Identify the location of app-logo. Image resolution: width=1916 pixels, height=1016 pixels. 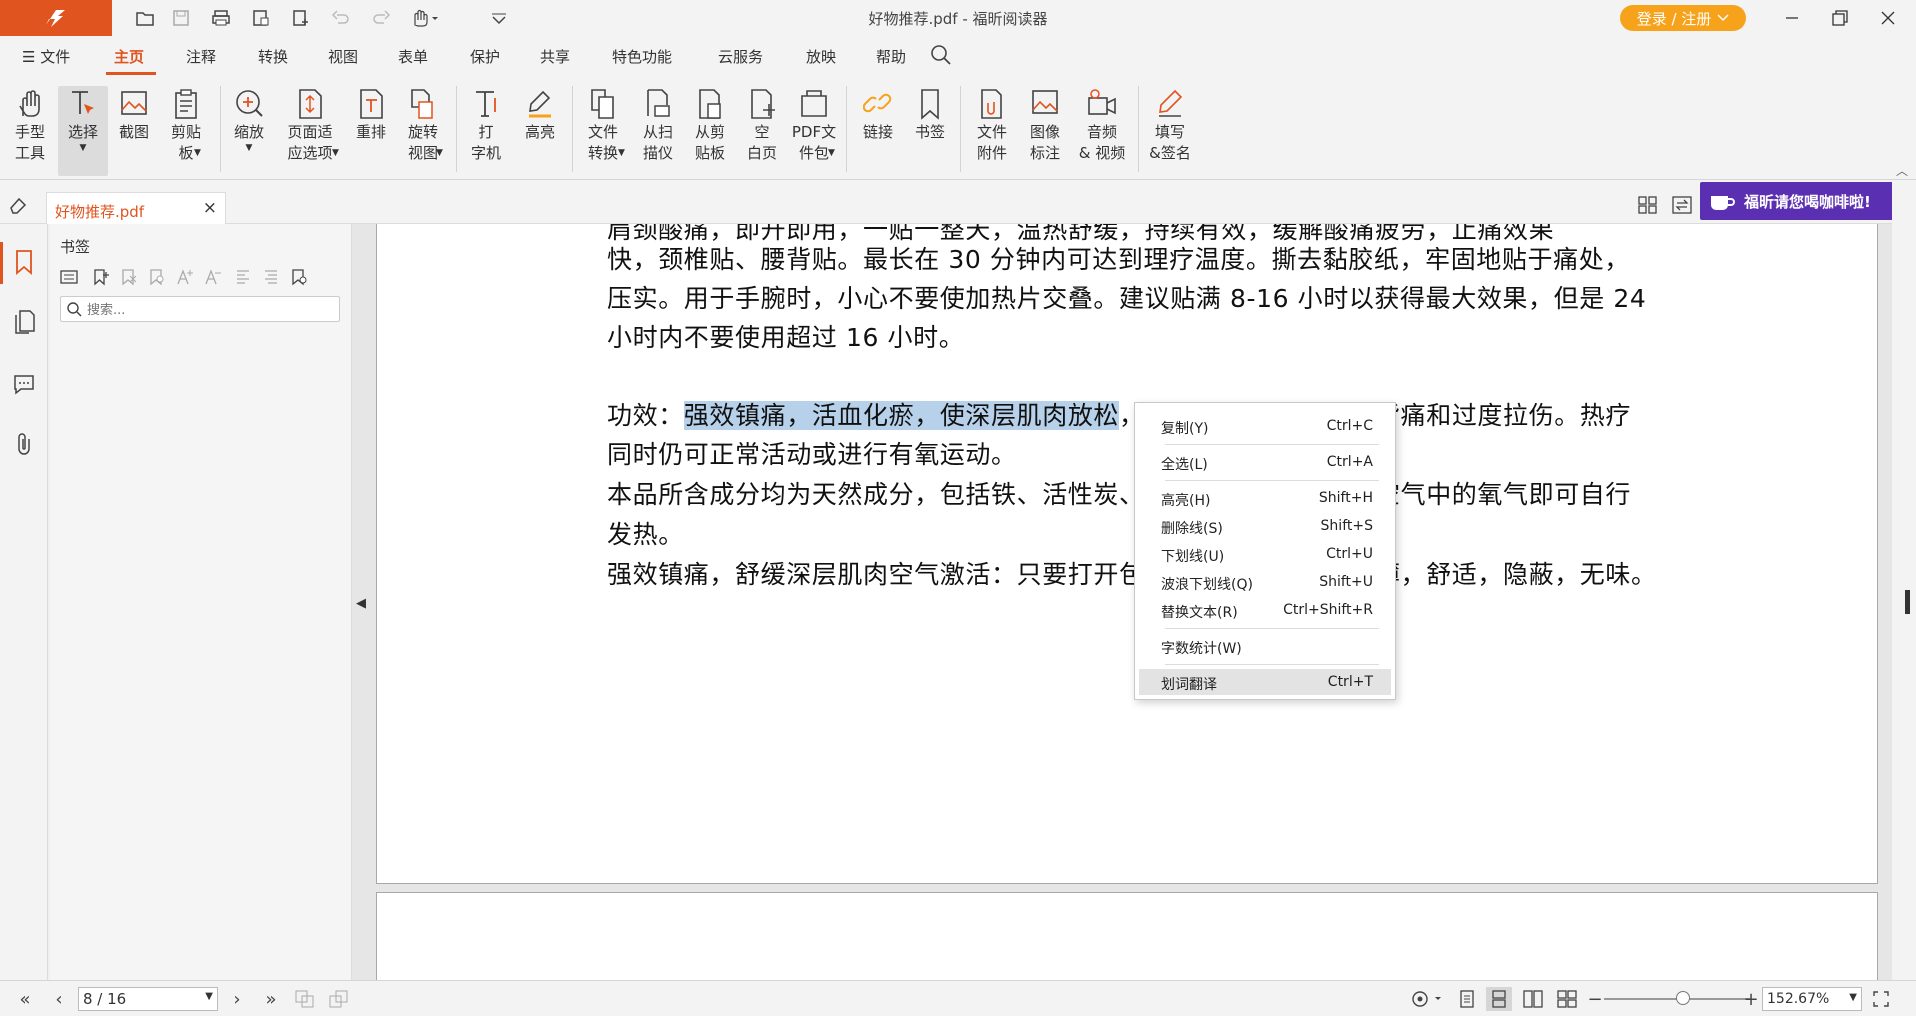
(56, 18).